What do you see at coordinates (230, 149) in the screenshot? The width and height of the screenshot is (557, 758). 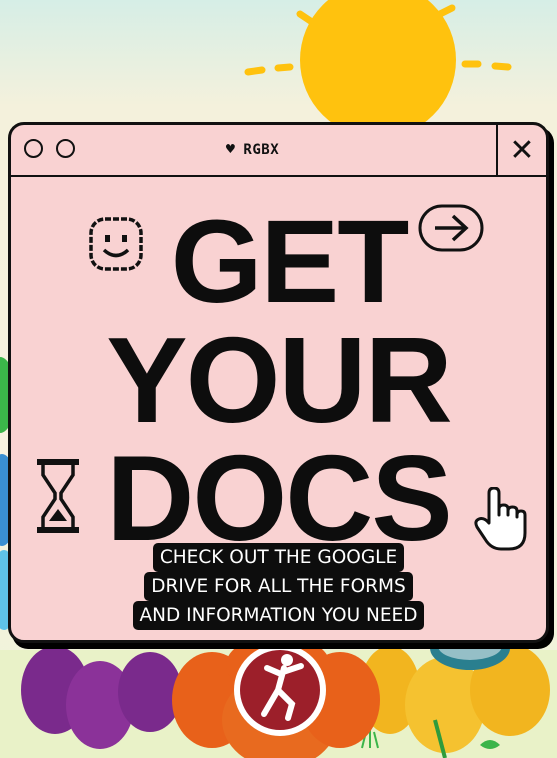 I see `heart-icon: ♥` at bounding box center [230, 149].